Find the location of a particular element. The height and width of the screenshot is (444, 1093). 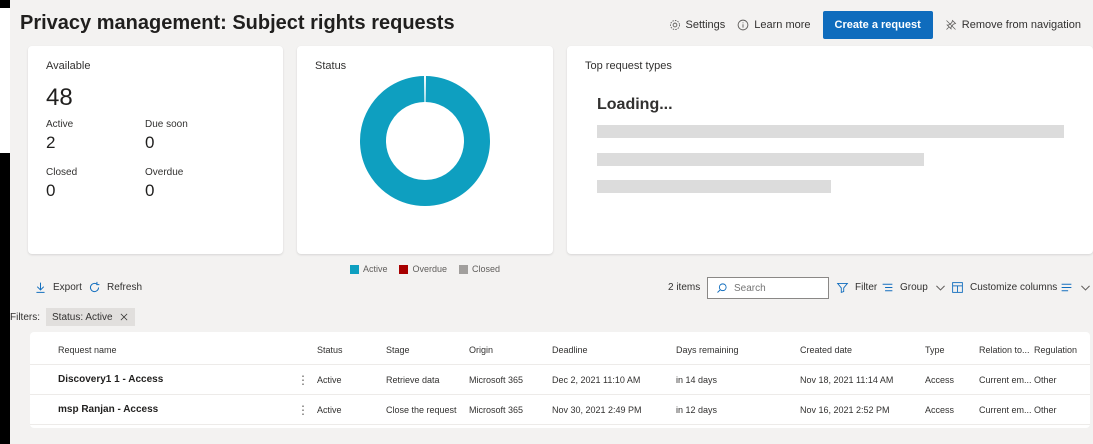

filter-icon is located at coordinates (842, 287).